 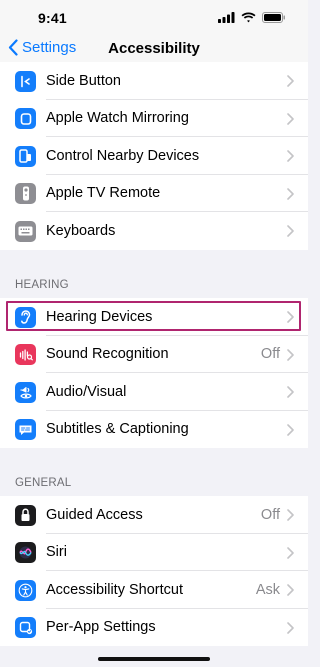 I want to click on row-value: Ask, so click(x=267, y=589).